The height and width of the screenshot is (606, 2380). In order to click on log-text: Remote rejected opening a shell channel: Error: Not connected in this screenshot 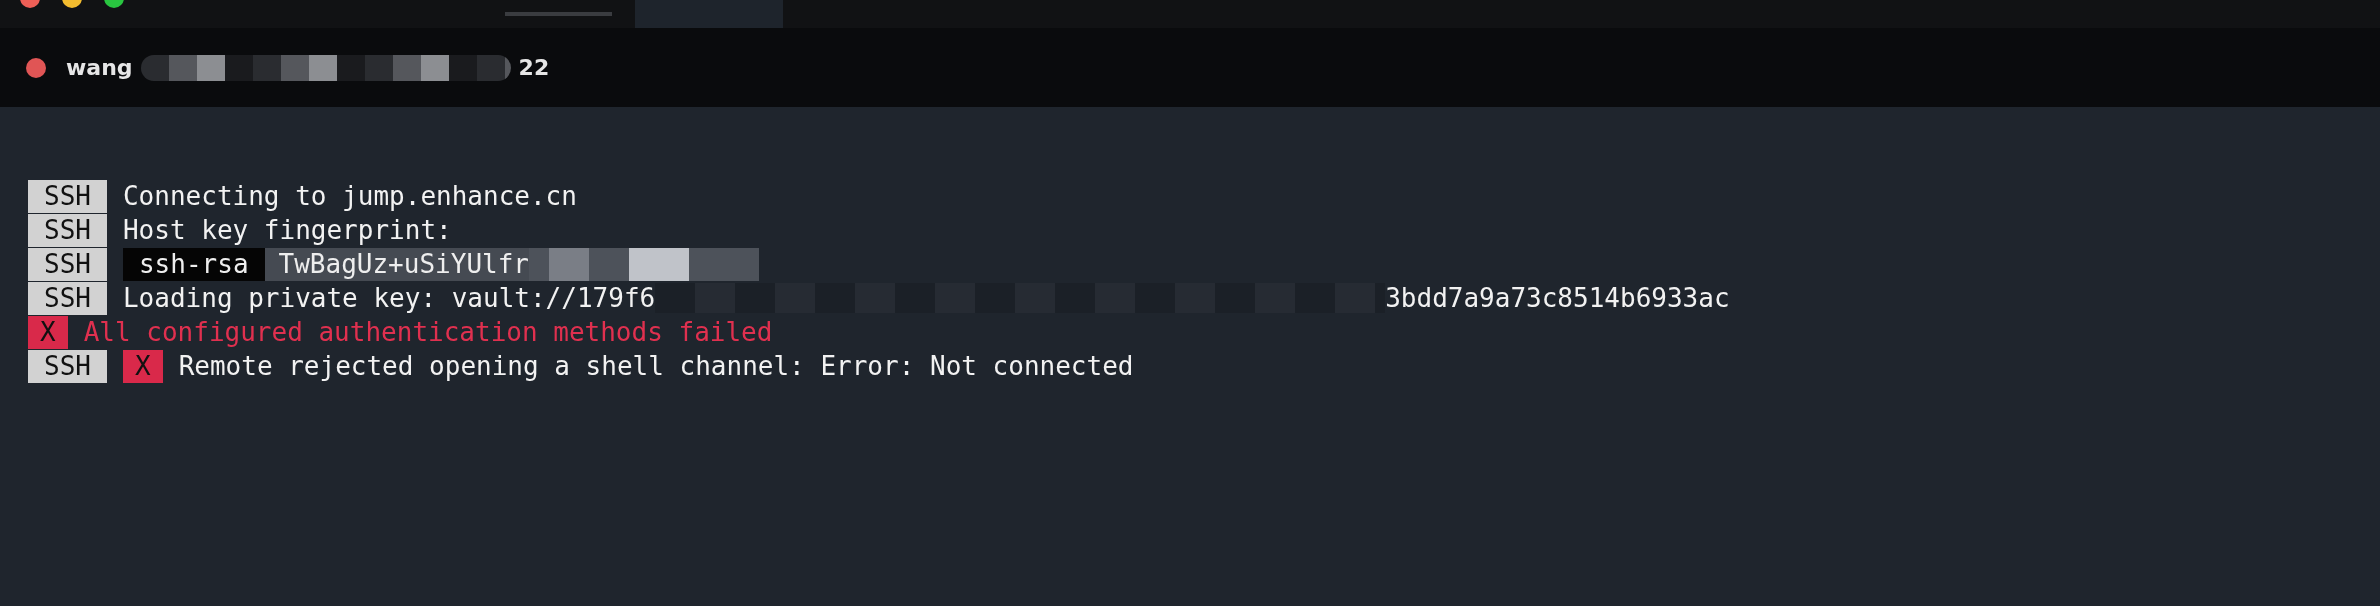, I will do `click(656, 366)`.